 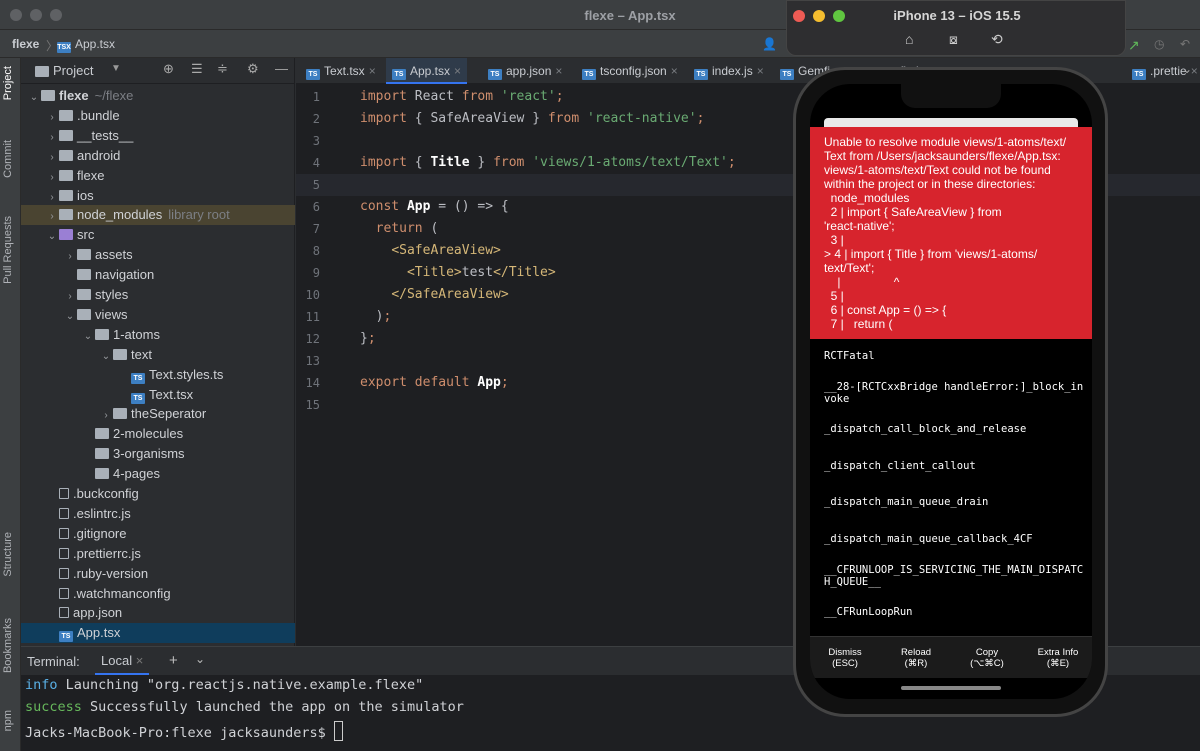 I want to click on tree-item: › ios, so click(x=158, y=196).